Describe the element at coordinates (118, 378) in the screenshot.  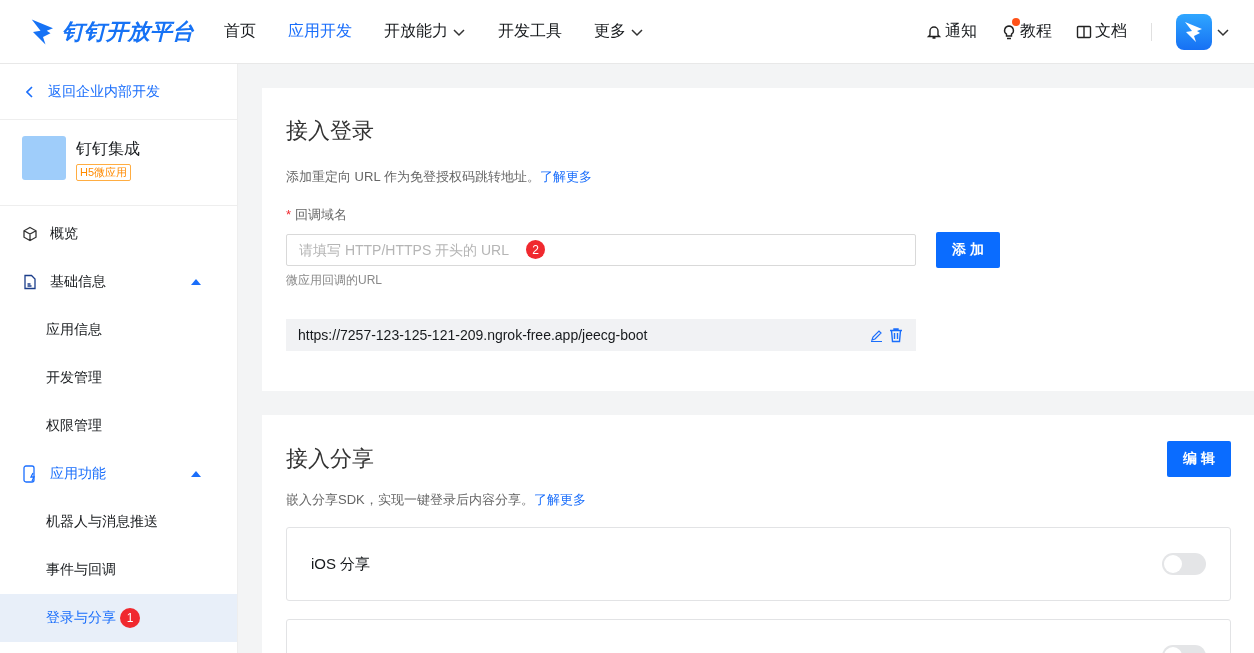
I see `sidebar-item: 开发管理` at that location.